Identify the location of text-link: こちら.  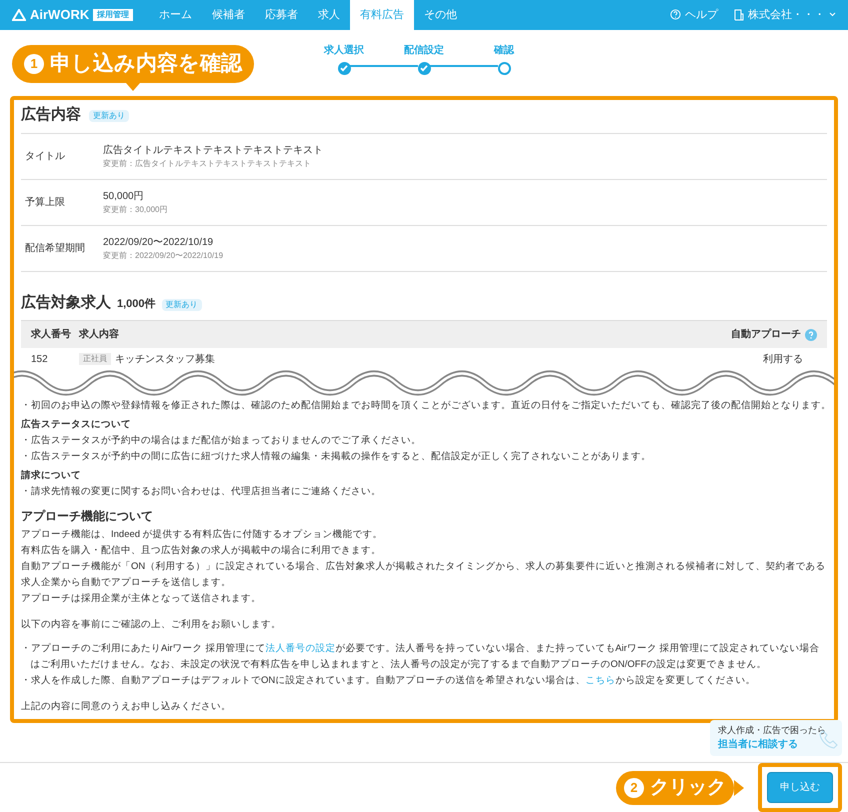
(600, 680).